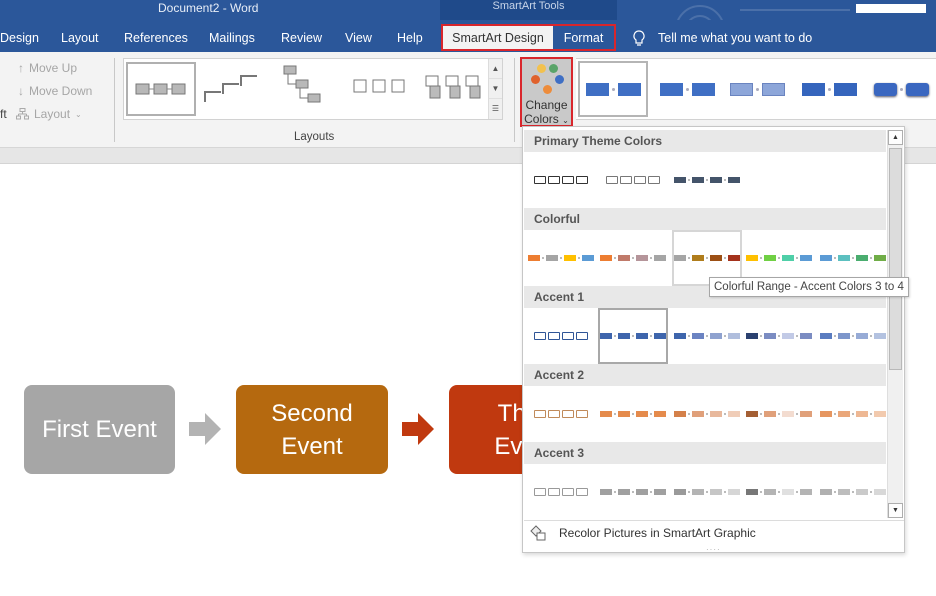  What do you see at coordinates (230, 88) in the screenshot?
I see `step-up-thumbnail-icon` at bounding box center [230, 88].